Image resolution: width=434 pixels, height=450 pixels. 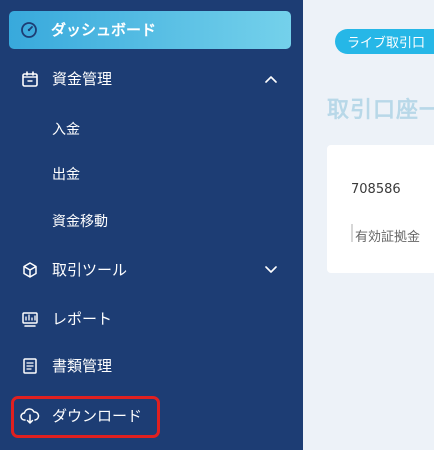 What do you see at coordinates (155, 270) in the screenshot?
I see `sidebar-item-trading-tools: 取引ツール` at bounding box center [155, 270].